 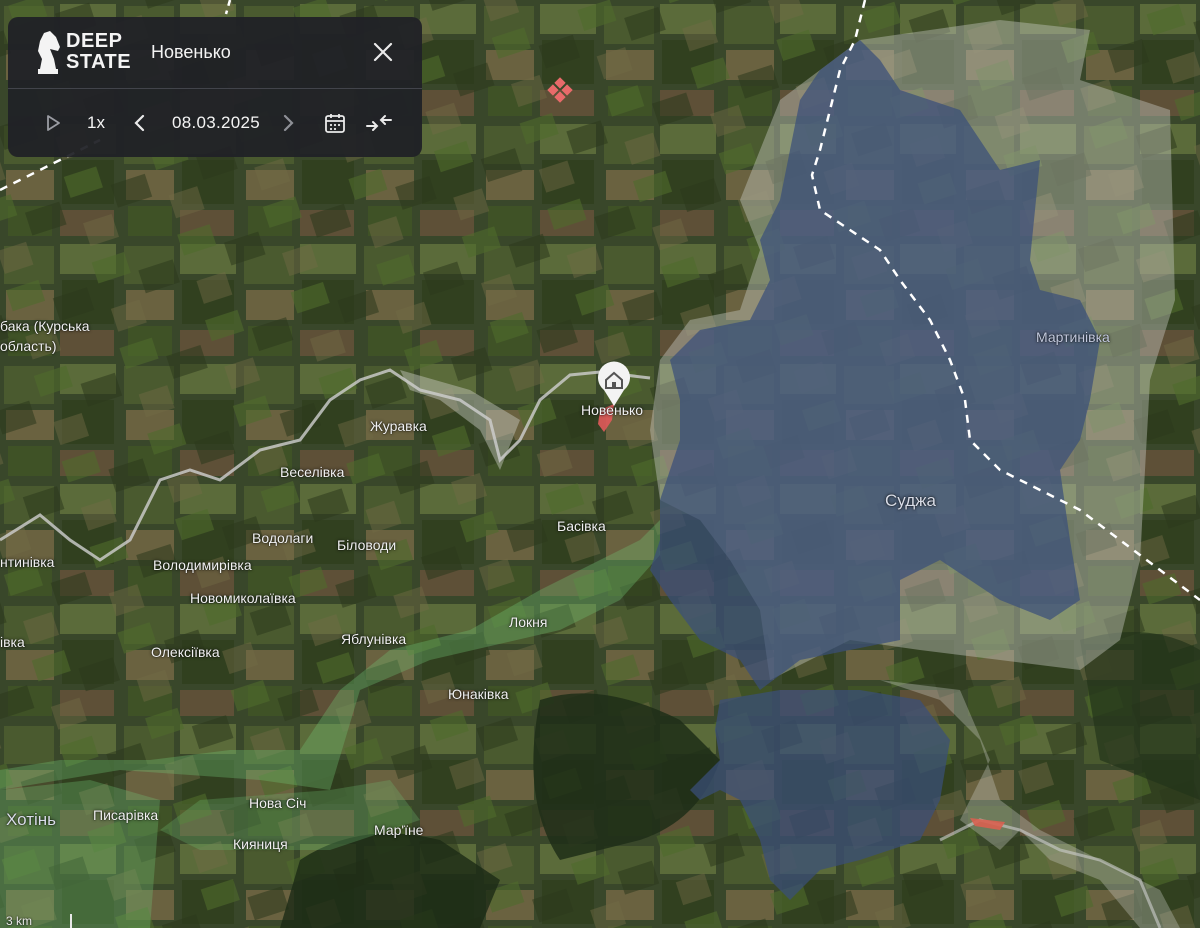 I want to click on arrows-collapse-icon, so click(x=379, y=123).